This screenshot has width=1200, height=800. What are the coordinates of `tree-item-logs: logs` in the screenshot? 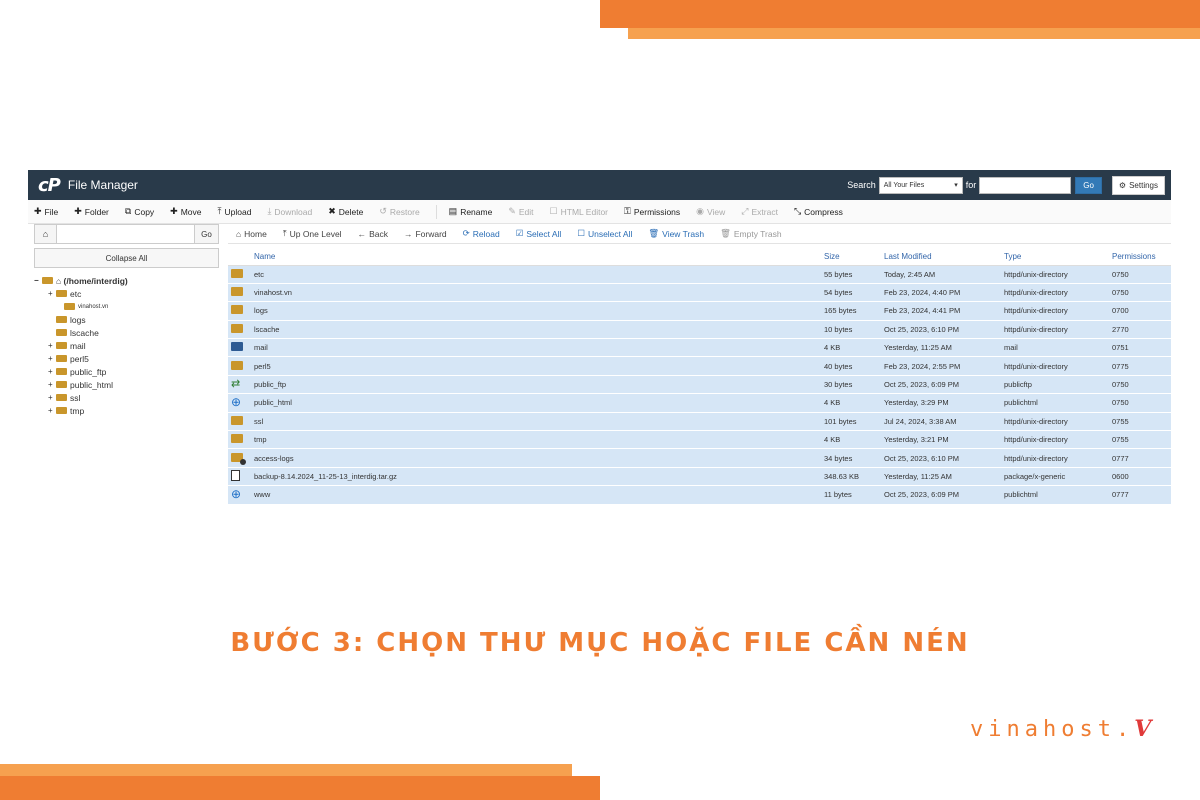 It's located at (126, 319).